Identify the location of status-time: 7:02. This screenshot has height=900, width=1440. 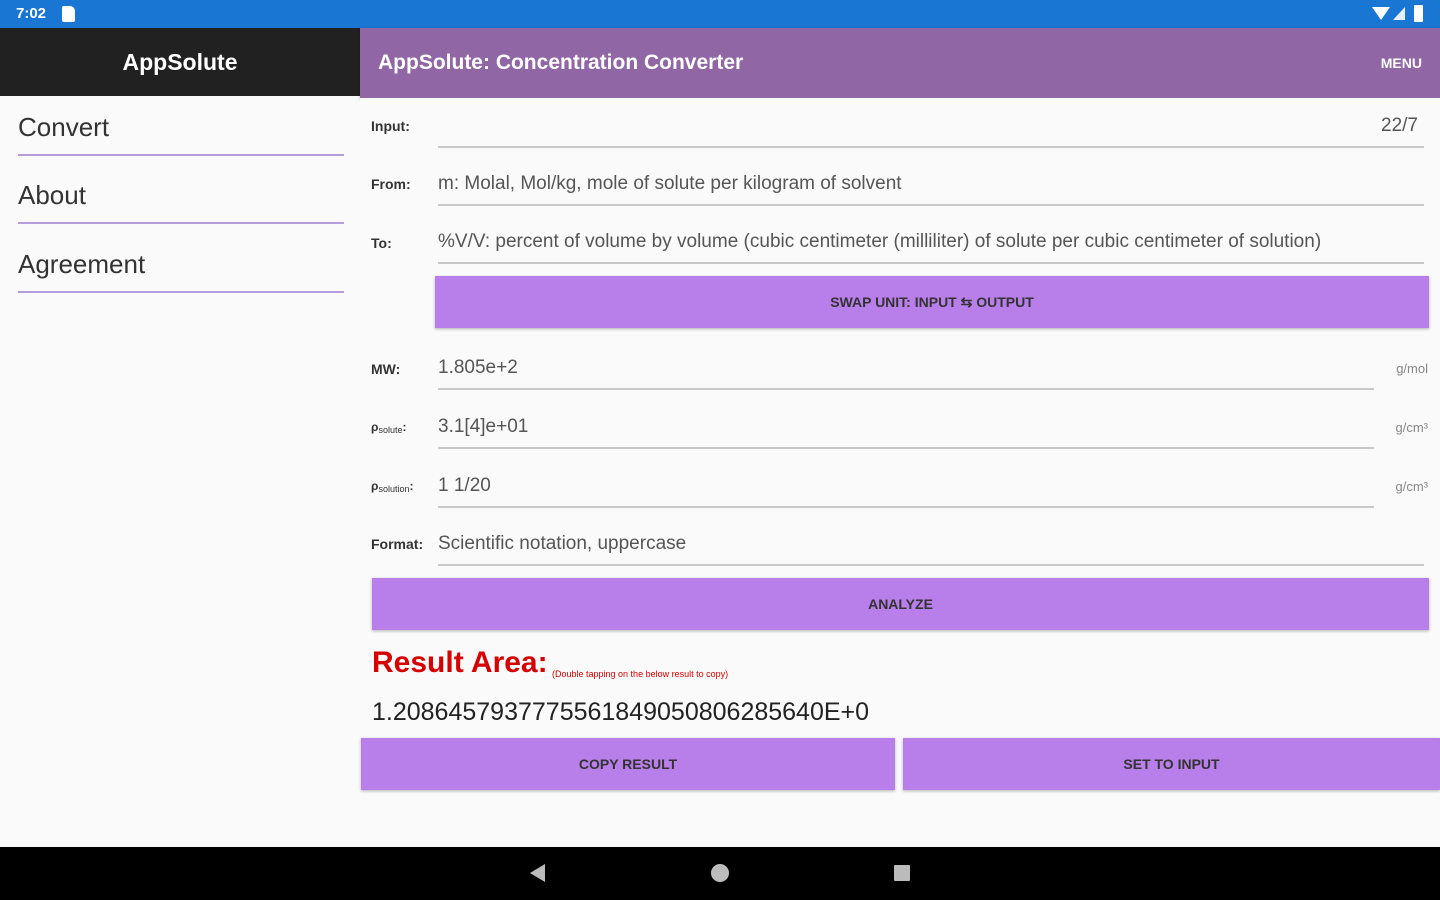
(31, 13).